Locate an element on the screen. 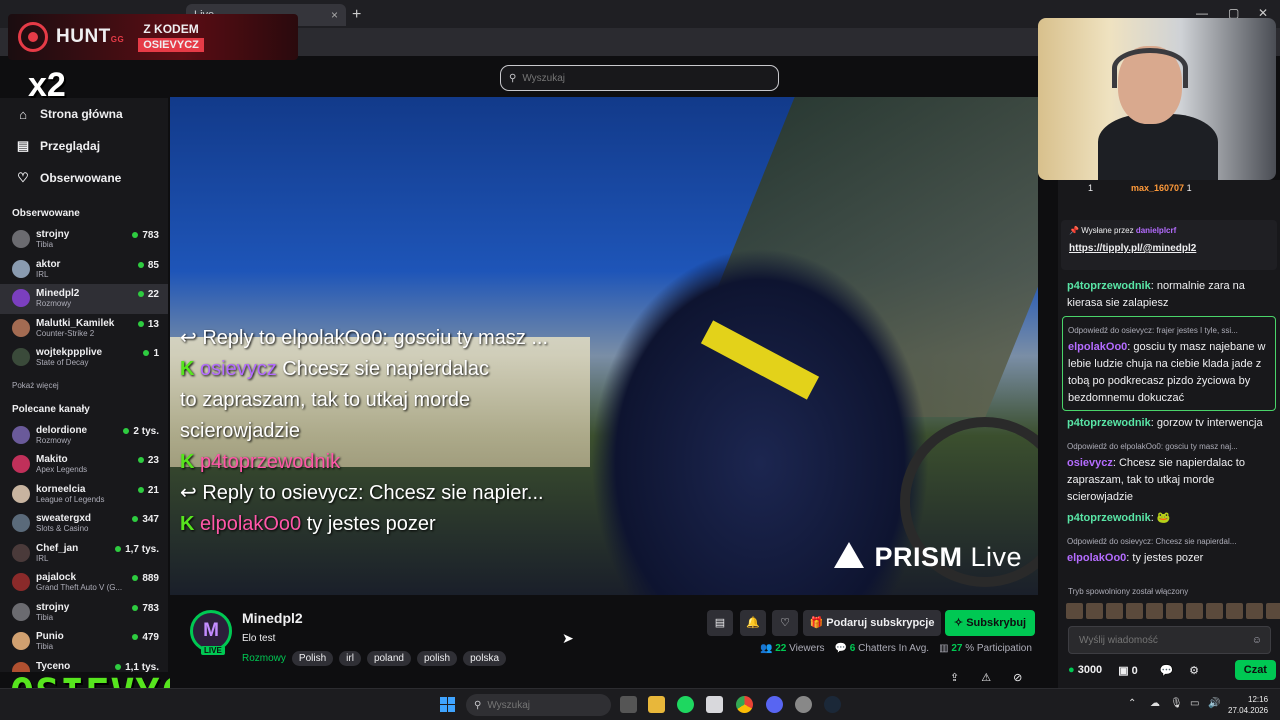 Image resolution: width=1280 pixels, height=720 pixels. counter: ▣ 0 is located at coordinates (1128, 670).